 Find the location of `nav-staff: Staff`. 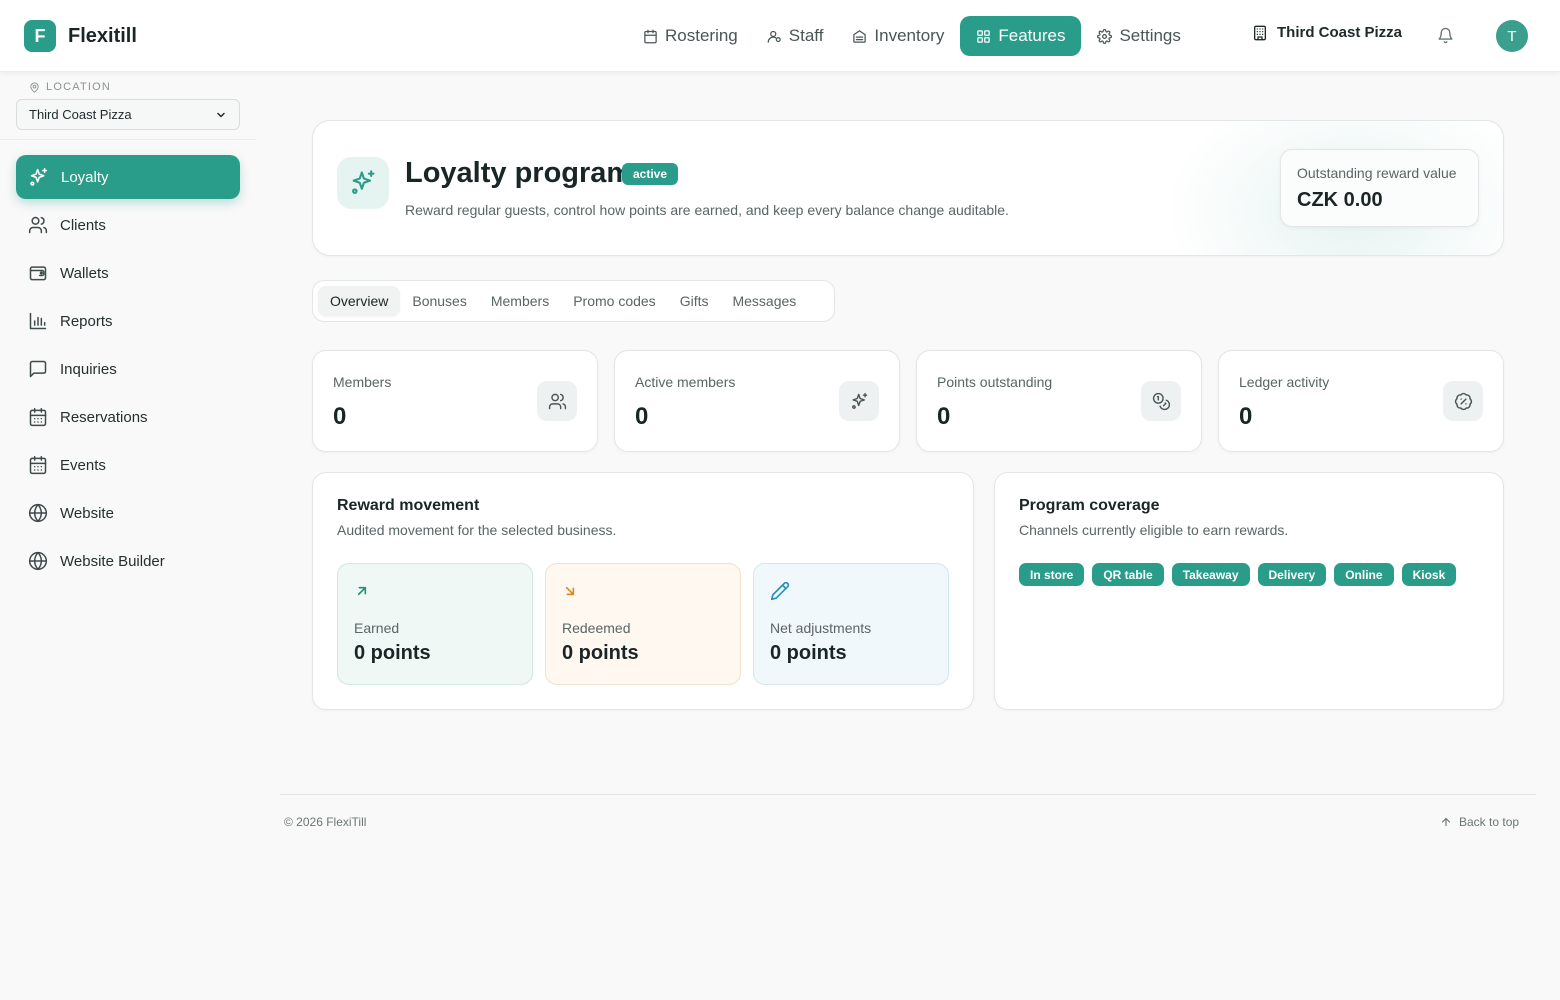

nav-staff: Staff is located at coordinates (795, 36).